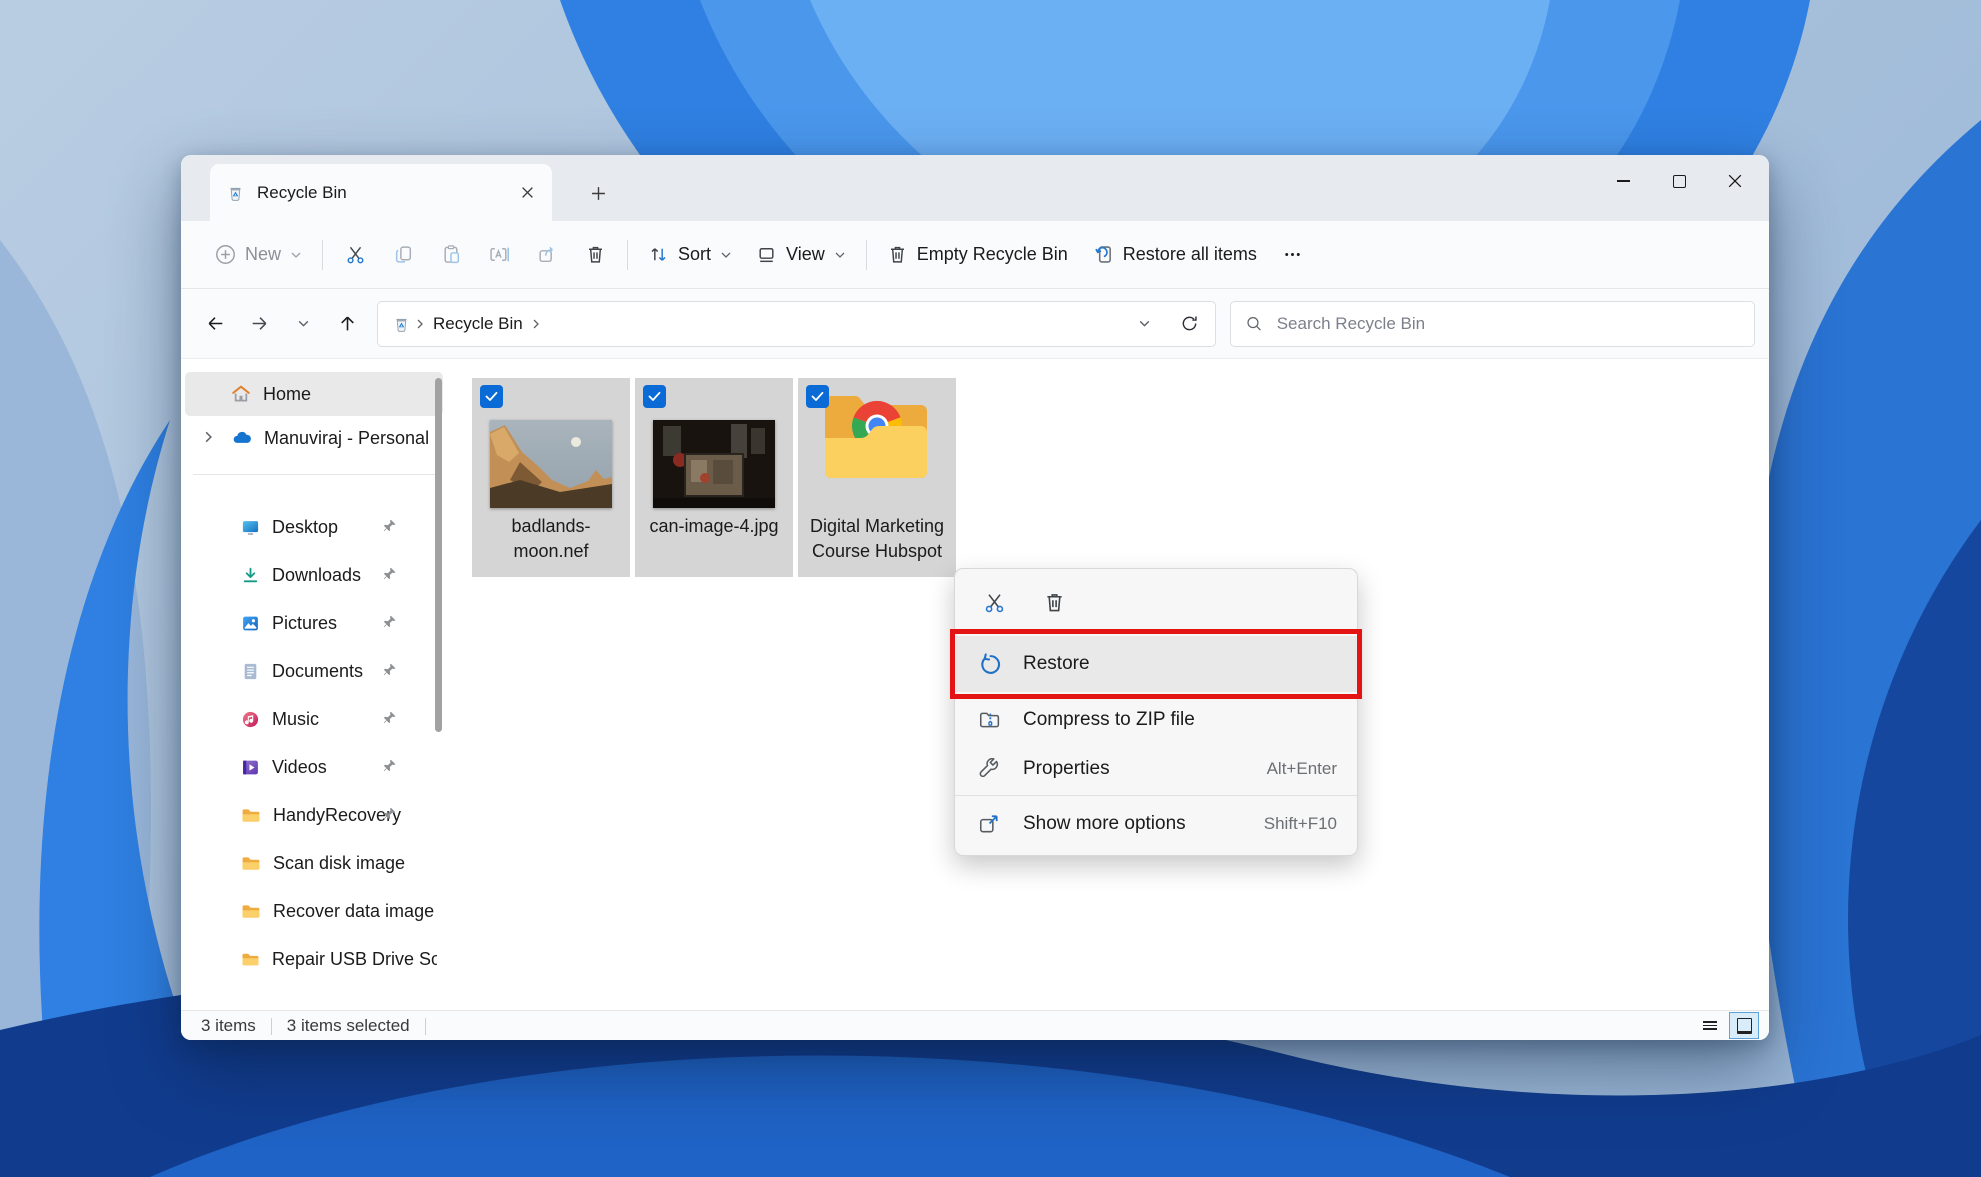 Image resolution: width=1981 pixels, height=1177 pixels. I want to click on tab-title: Recycle Bin, so click(302, 192).